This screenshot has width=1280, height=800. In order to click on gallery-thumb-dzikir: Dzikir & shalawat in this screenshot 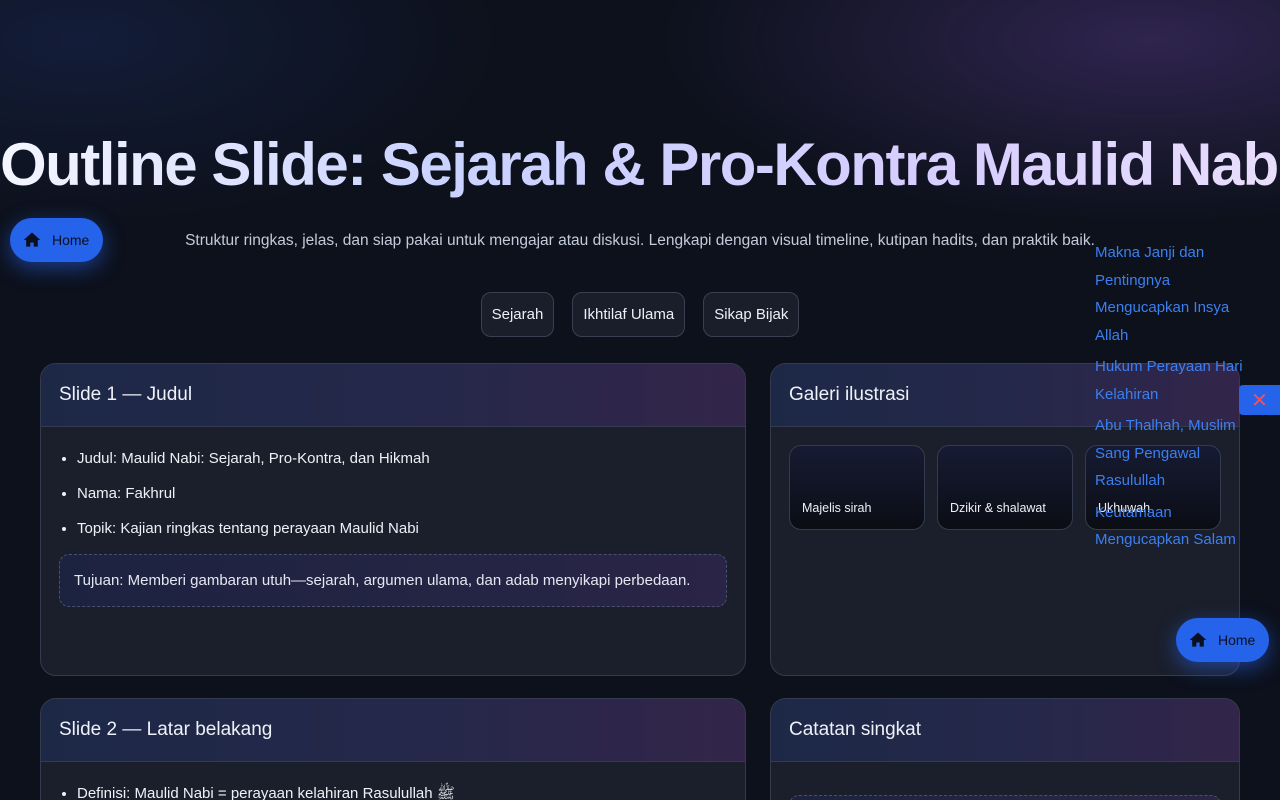, I will do `click(1005, 487)`.